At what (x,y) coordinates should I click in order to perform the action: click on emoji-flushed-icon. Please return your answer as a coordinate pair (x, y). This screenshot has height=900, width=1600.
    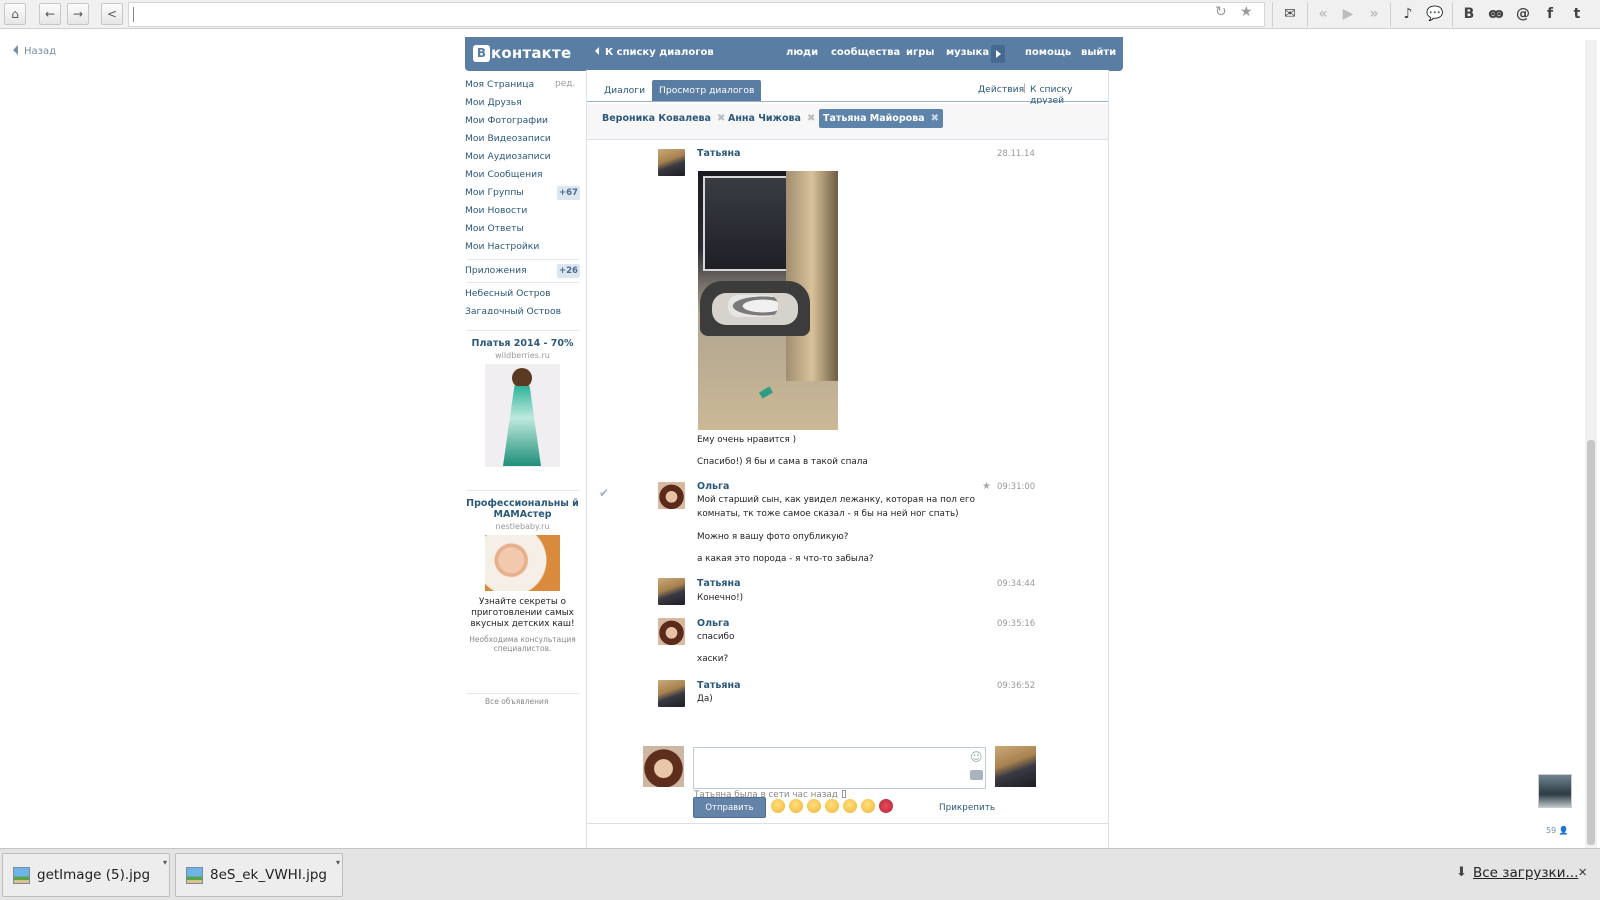
    Looking at the image, I should click on (796, 806).